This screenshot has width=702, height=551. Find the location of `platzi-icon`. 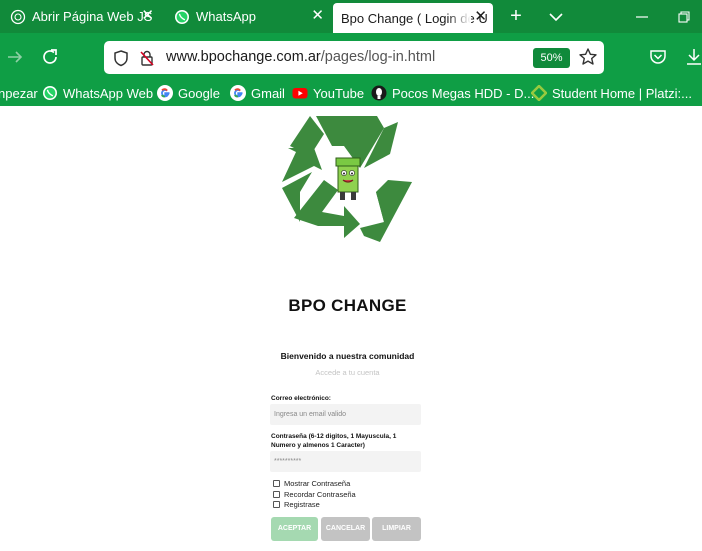

platzi-icon is located at coordinates (539, 93).